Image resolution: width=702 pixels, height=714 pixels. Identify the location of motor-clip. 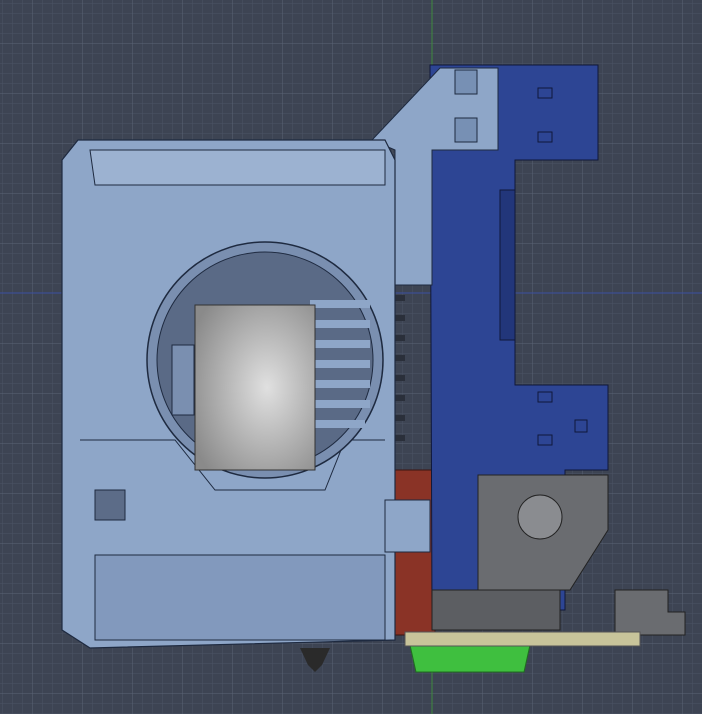
(183, 380).